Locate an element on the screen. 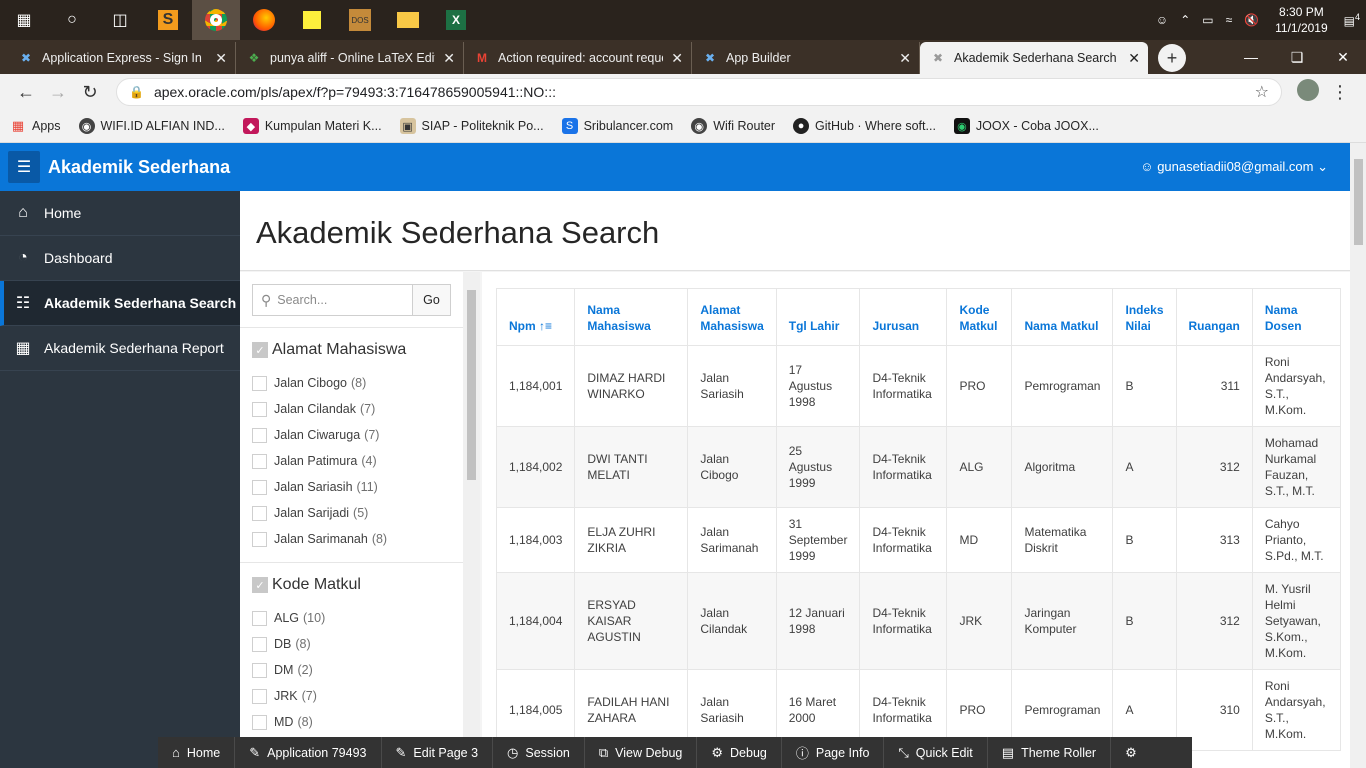 The width and height of the screenshot is (1366, 768). browser-tab-active: ✖ Akademik Sederhana Search ✕ is located at coordinates (1034, 58).